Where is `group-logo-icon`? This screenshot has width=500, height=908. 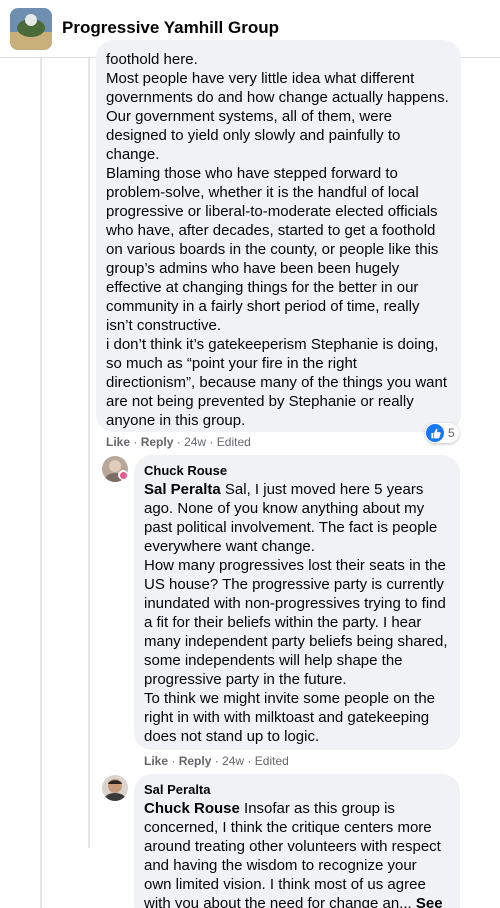 group-logo-icon is located at coordinates (31, 29).